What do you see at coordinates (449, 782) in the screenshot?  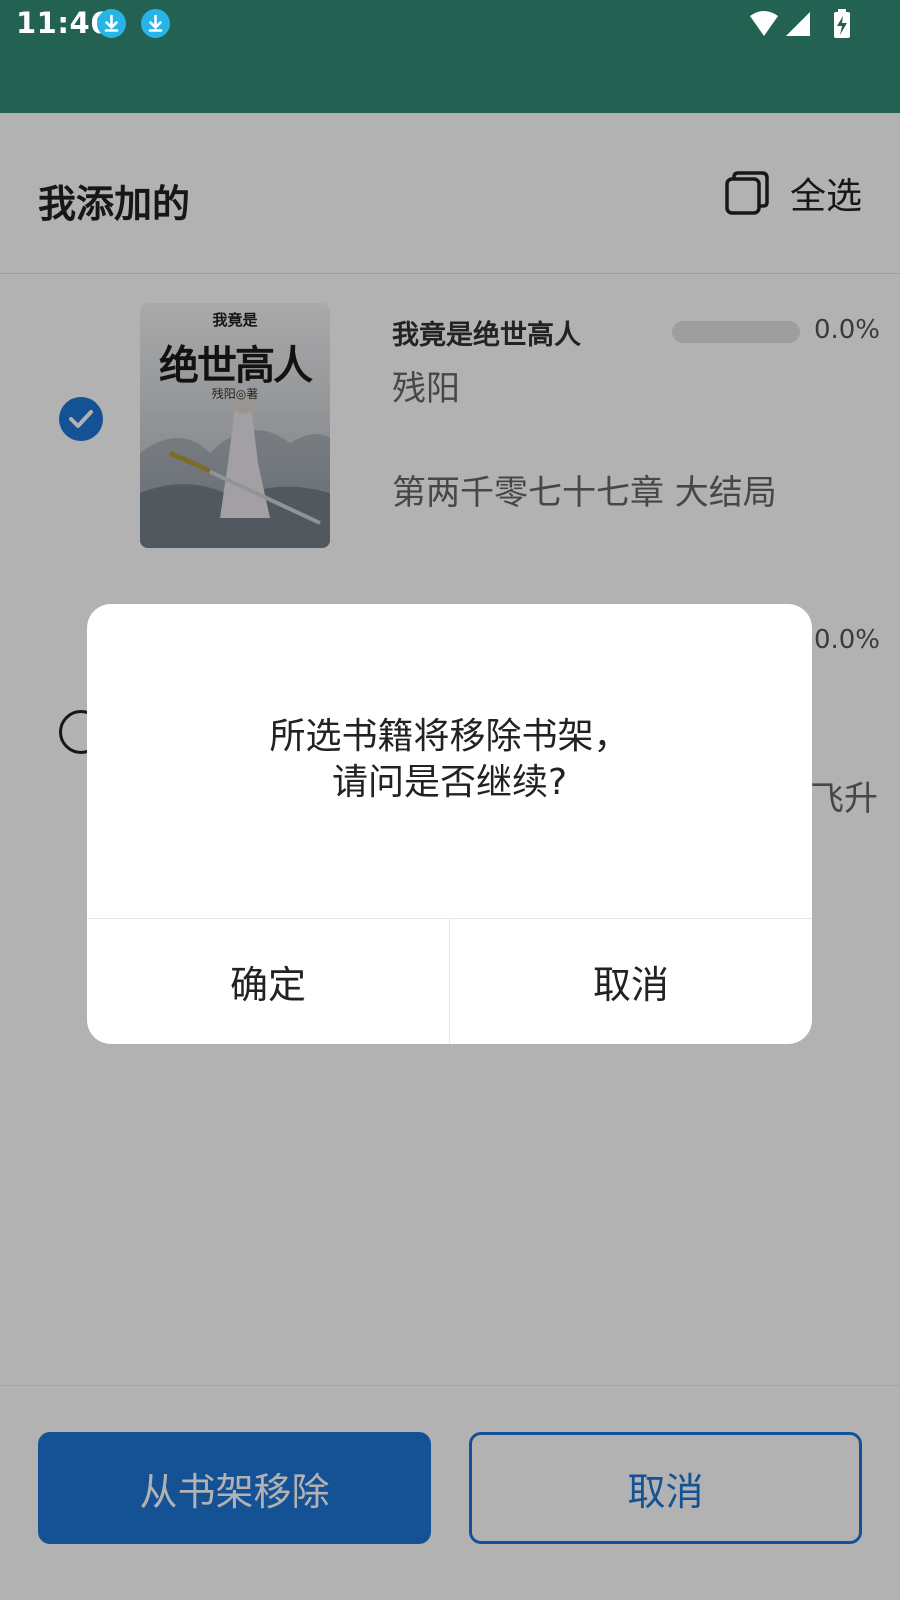 I see `dialog-message-line2: 请问是否继续?` at bounding box center [449, 782].